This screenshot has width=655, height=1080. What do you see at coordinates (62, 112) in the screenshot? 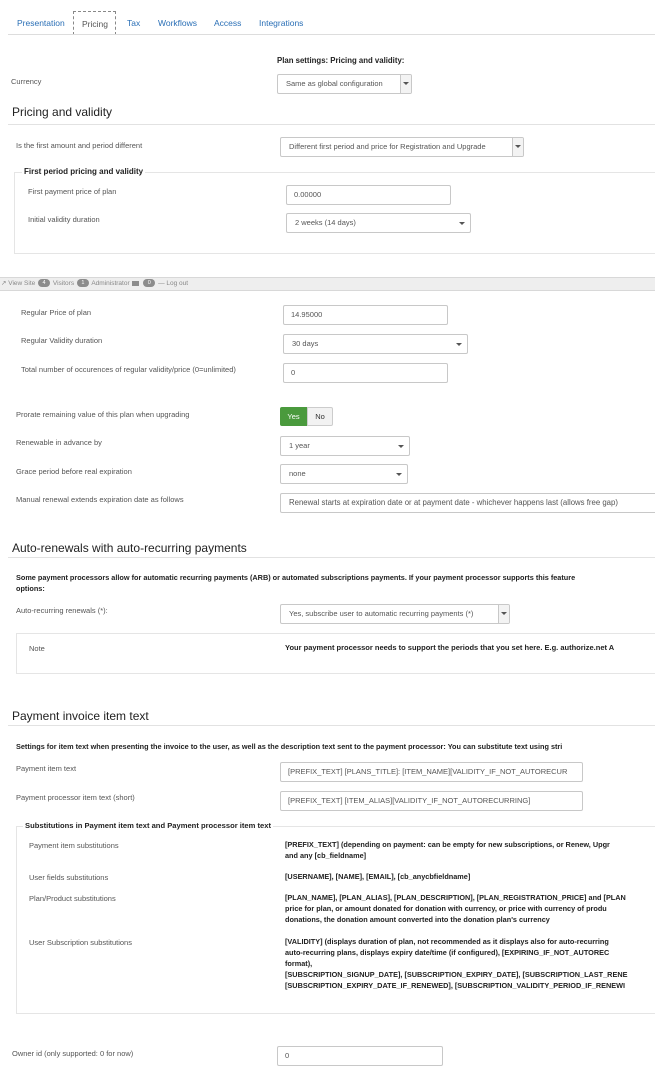
I see `section-title-pricing: Pricing and validity` at bounding box center [62, 112].